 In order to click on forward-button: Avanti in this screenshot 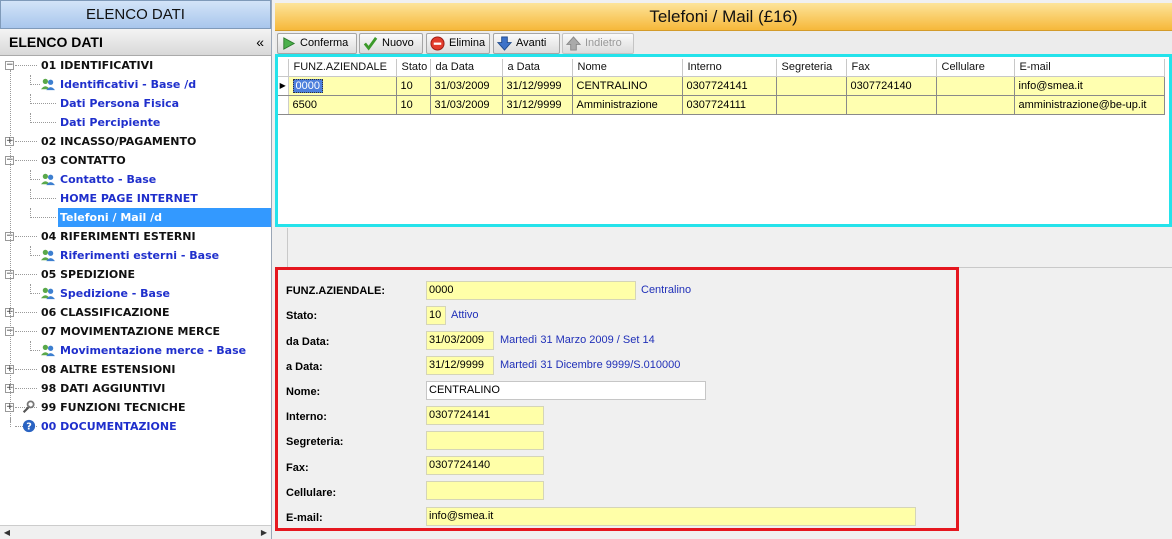, I will do `click(526, 43)`.